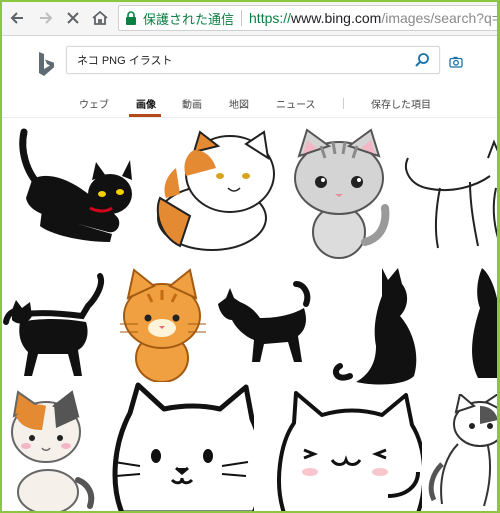 This screenshot has height=513, width=500. What do you see at coordinates (131, 18) in the screenshot?
I see `lock-icon` at bounding box center [131, 18].